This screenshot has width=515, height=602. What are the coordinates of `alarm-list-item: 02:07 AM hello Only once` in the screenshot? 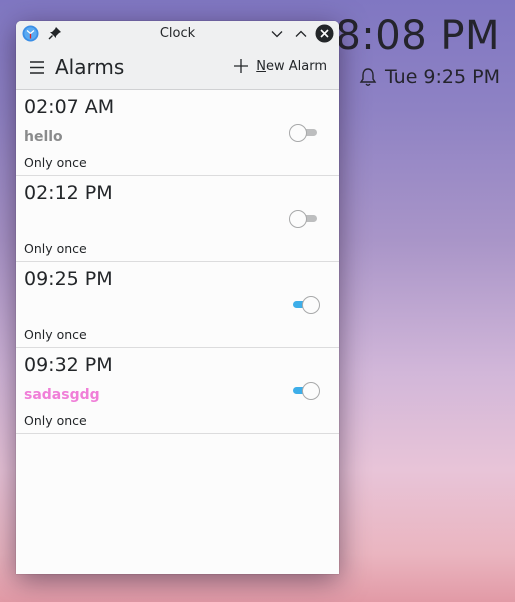 It's located at (177, 133).